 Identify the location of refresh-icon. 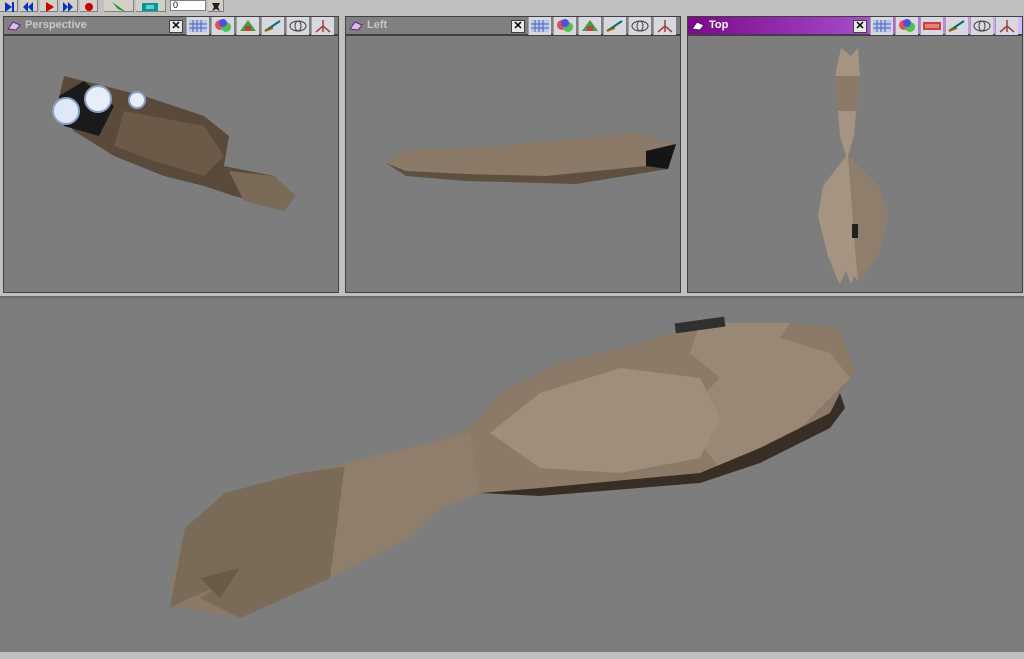
(150, 7).